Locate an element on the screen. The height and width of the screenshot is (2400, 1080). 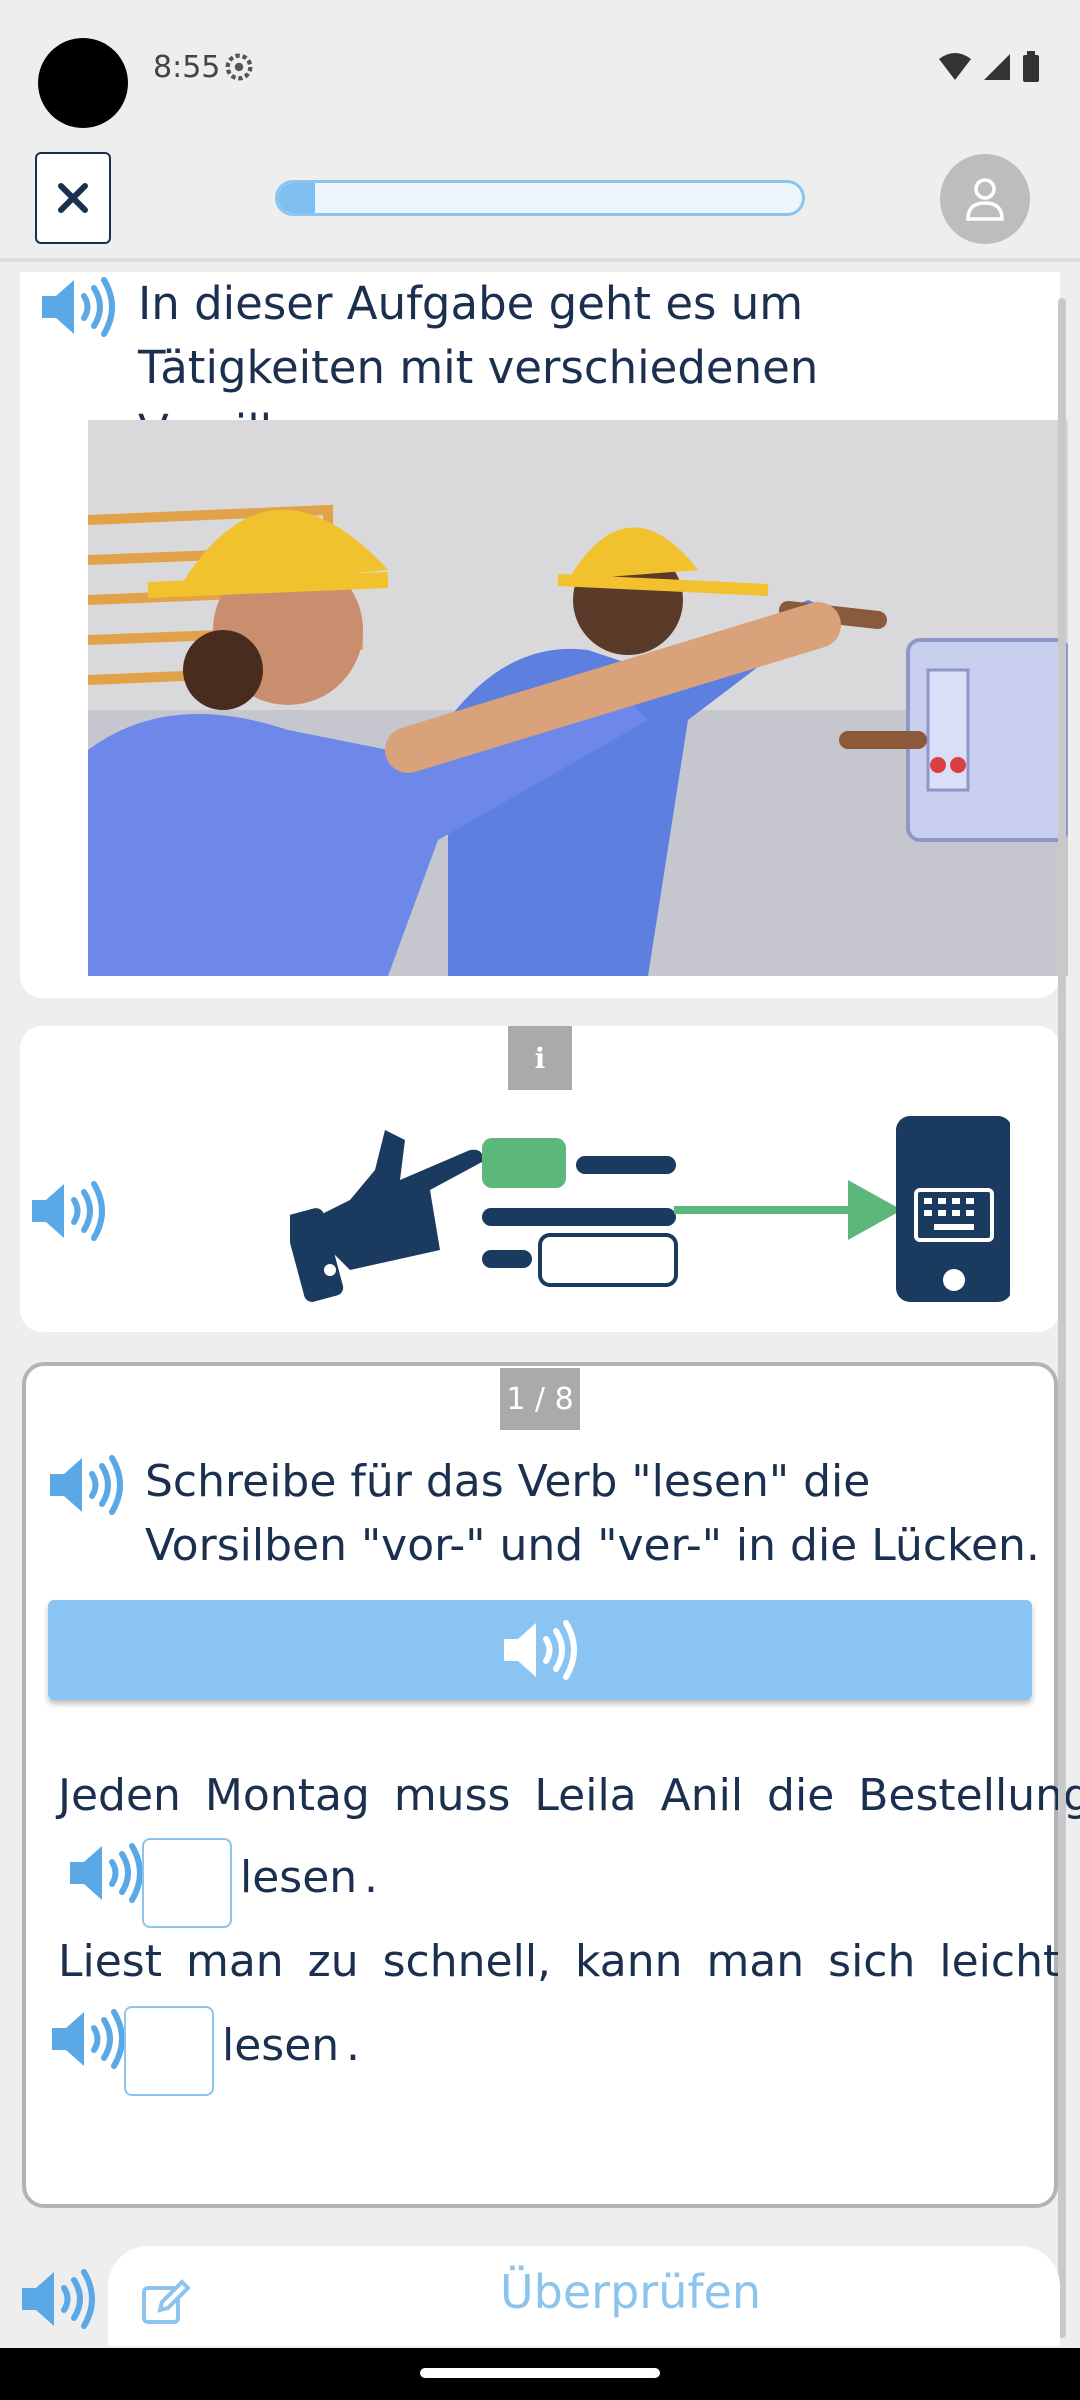
close-button is located at coordinates (73, 198).